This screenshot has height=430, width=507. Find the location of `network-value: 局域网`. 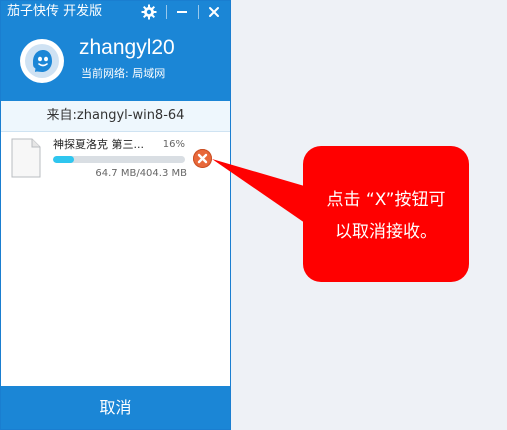

network-value: 局域网 is located at coordinates (149, 73).